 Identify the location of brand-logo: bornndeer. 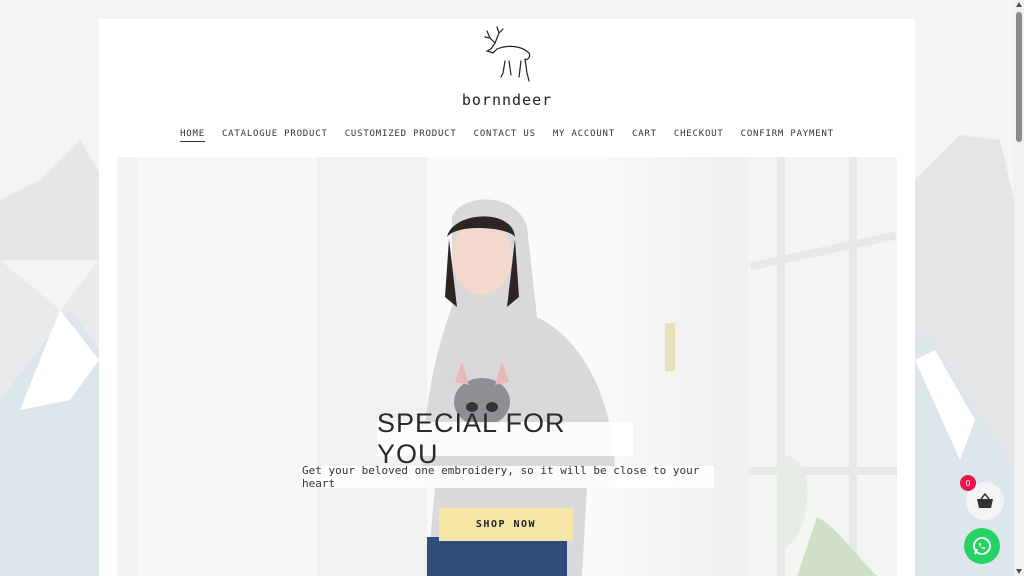
(507, 66).